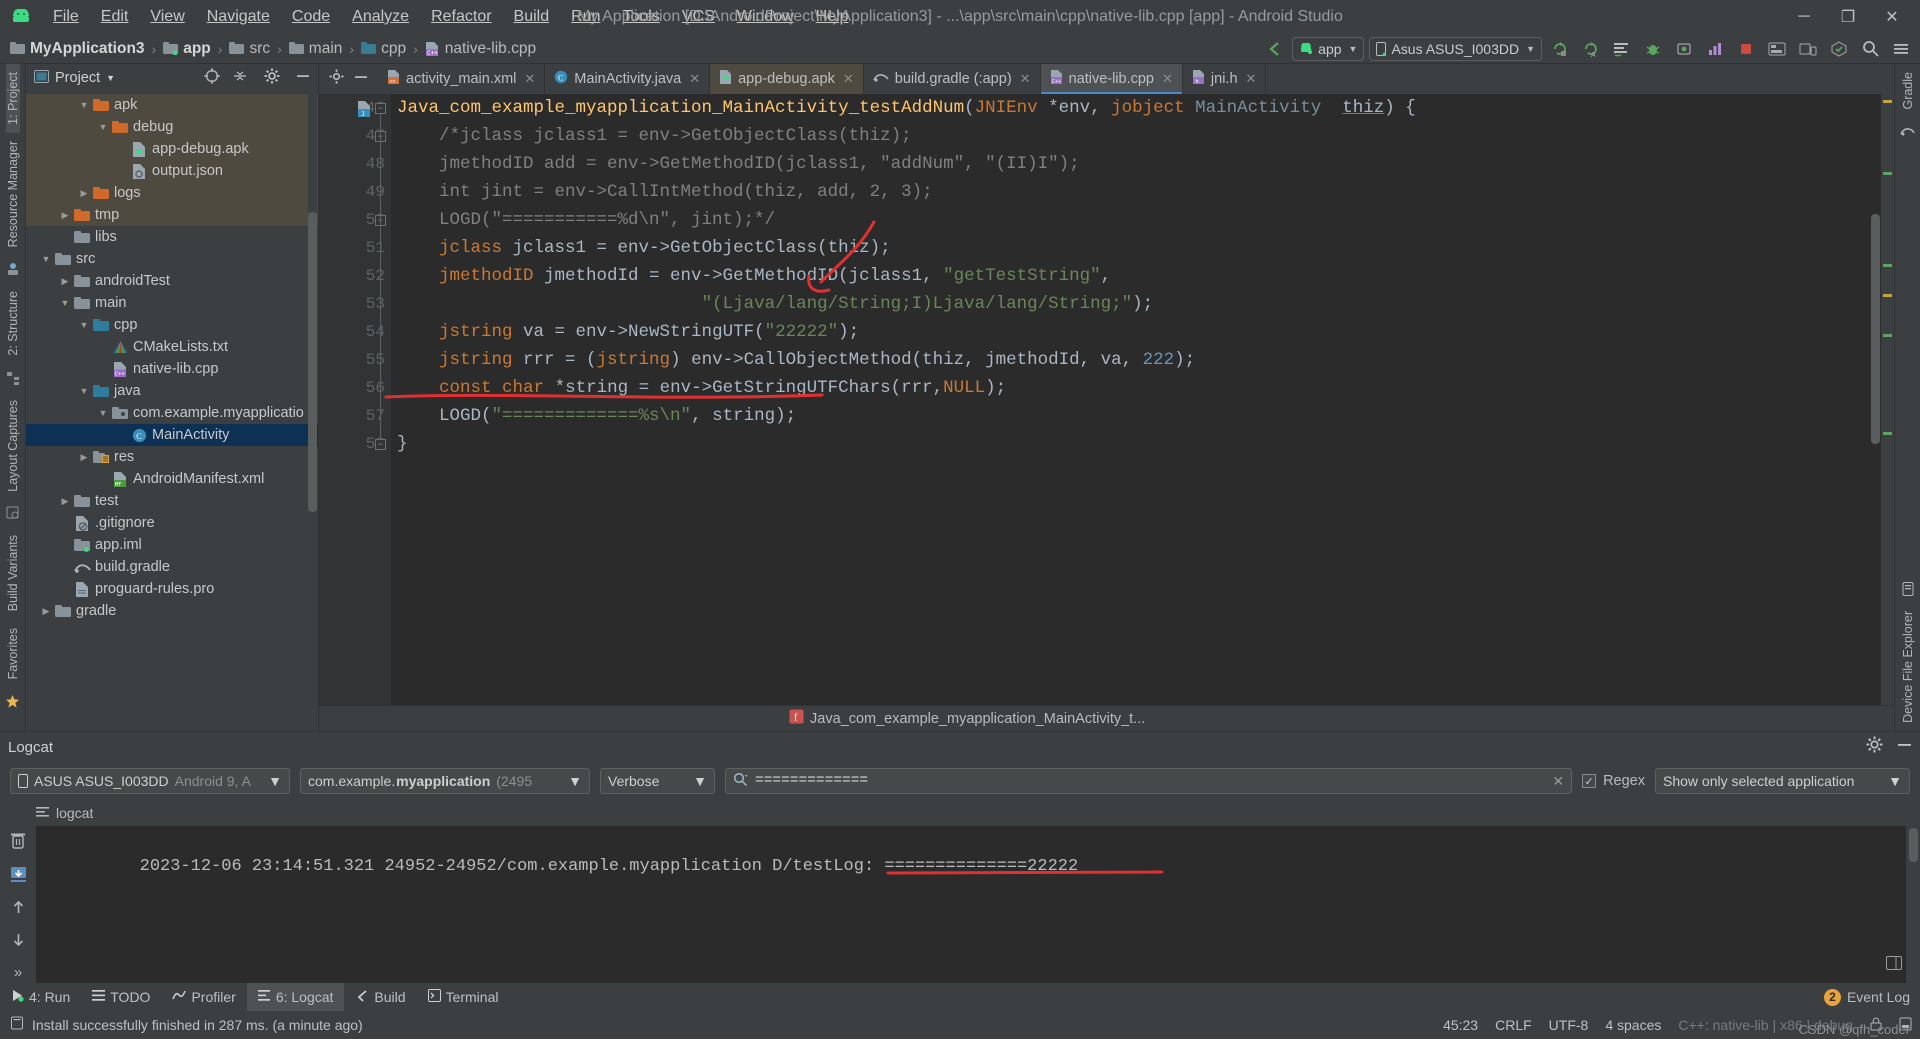  Describe the element at coordinates (1274, 49) in the screenshot. I see `back-arrow-icon` at that location.